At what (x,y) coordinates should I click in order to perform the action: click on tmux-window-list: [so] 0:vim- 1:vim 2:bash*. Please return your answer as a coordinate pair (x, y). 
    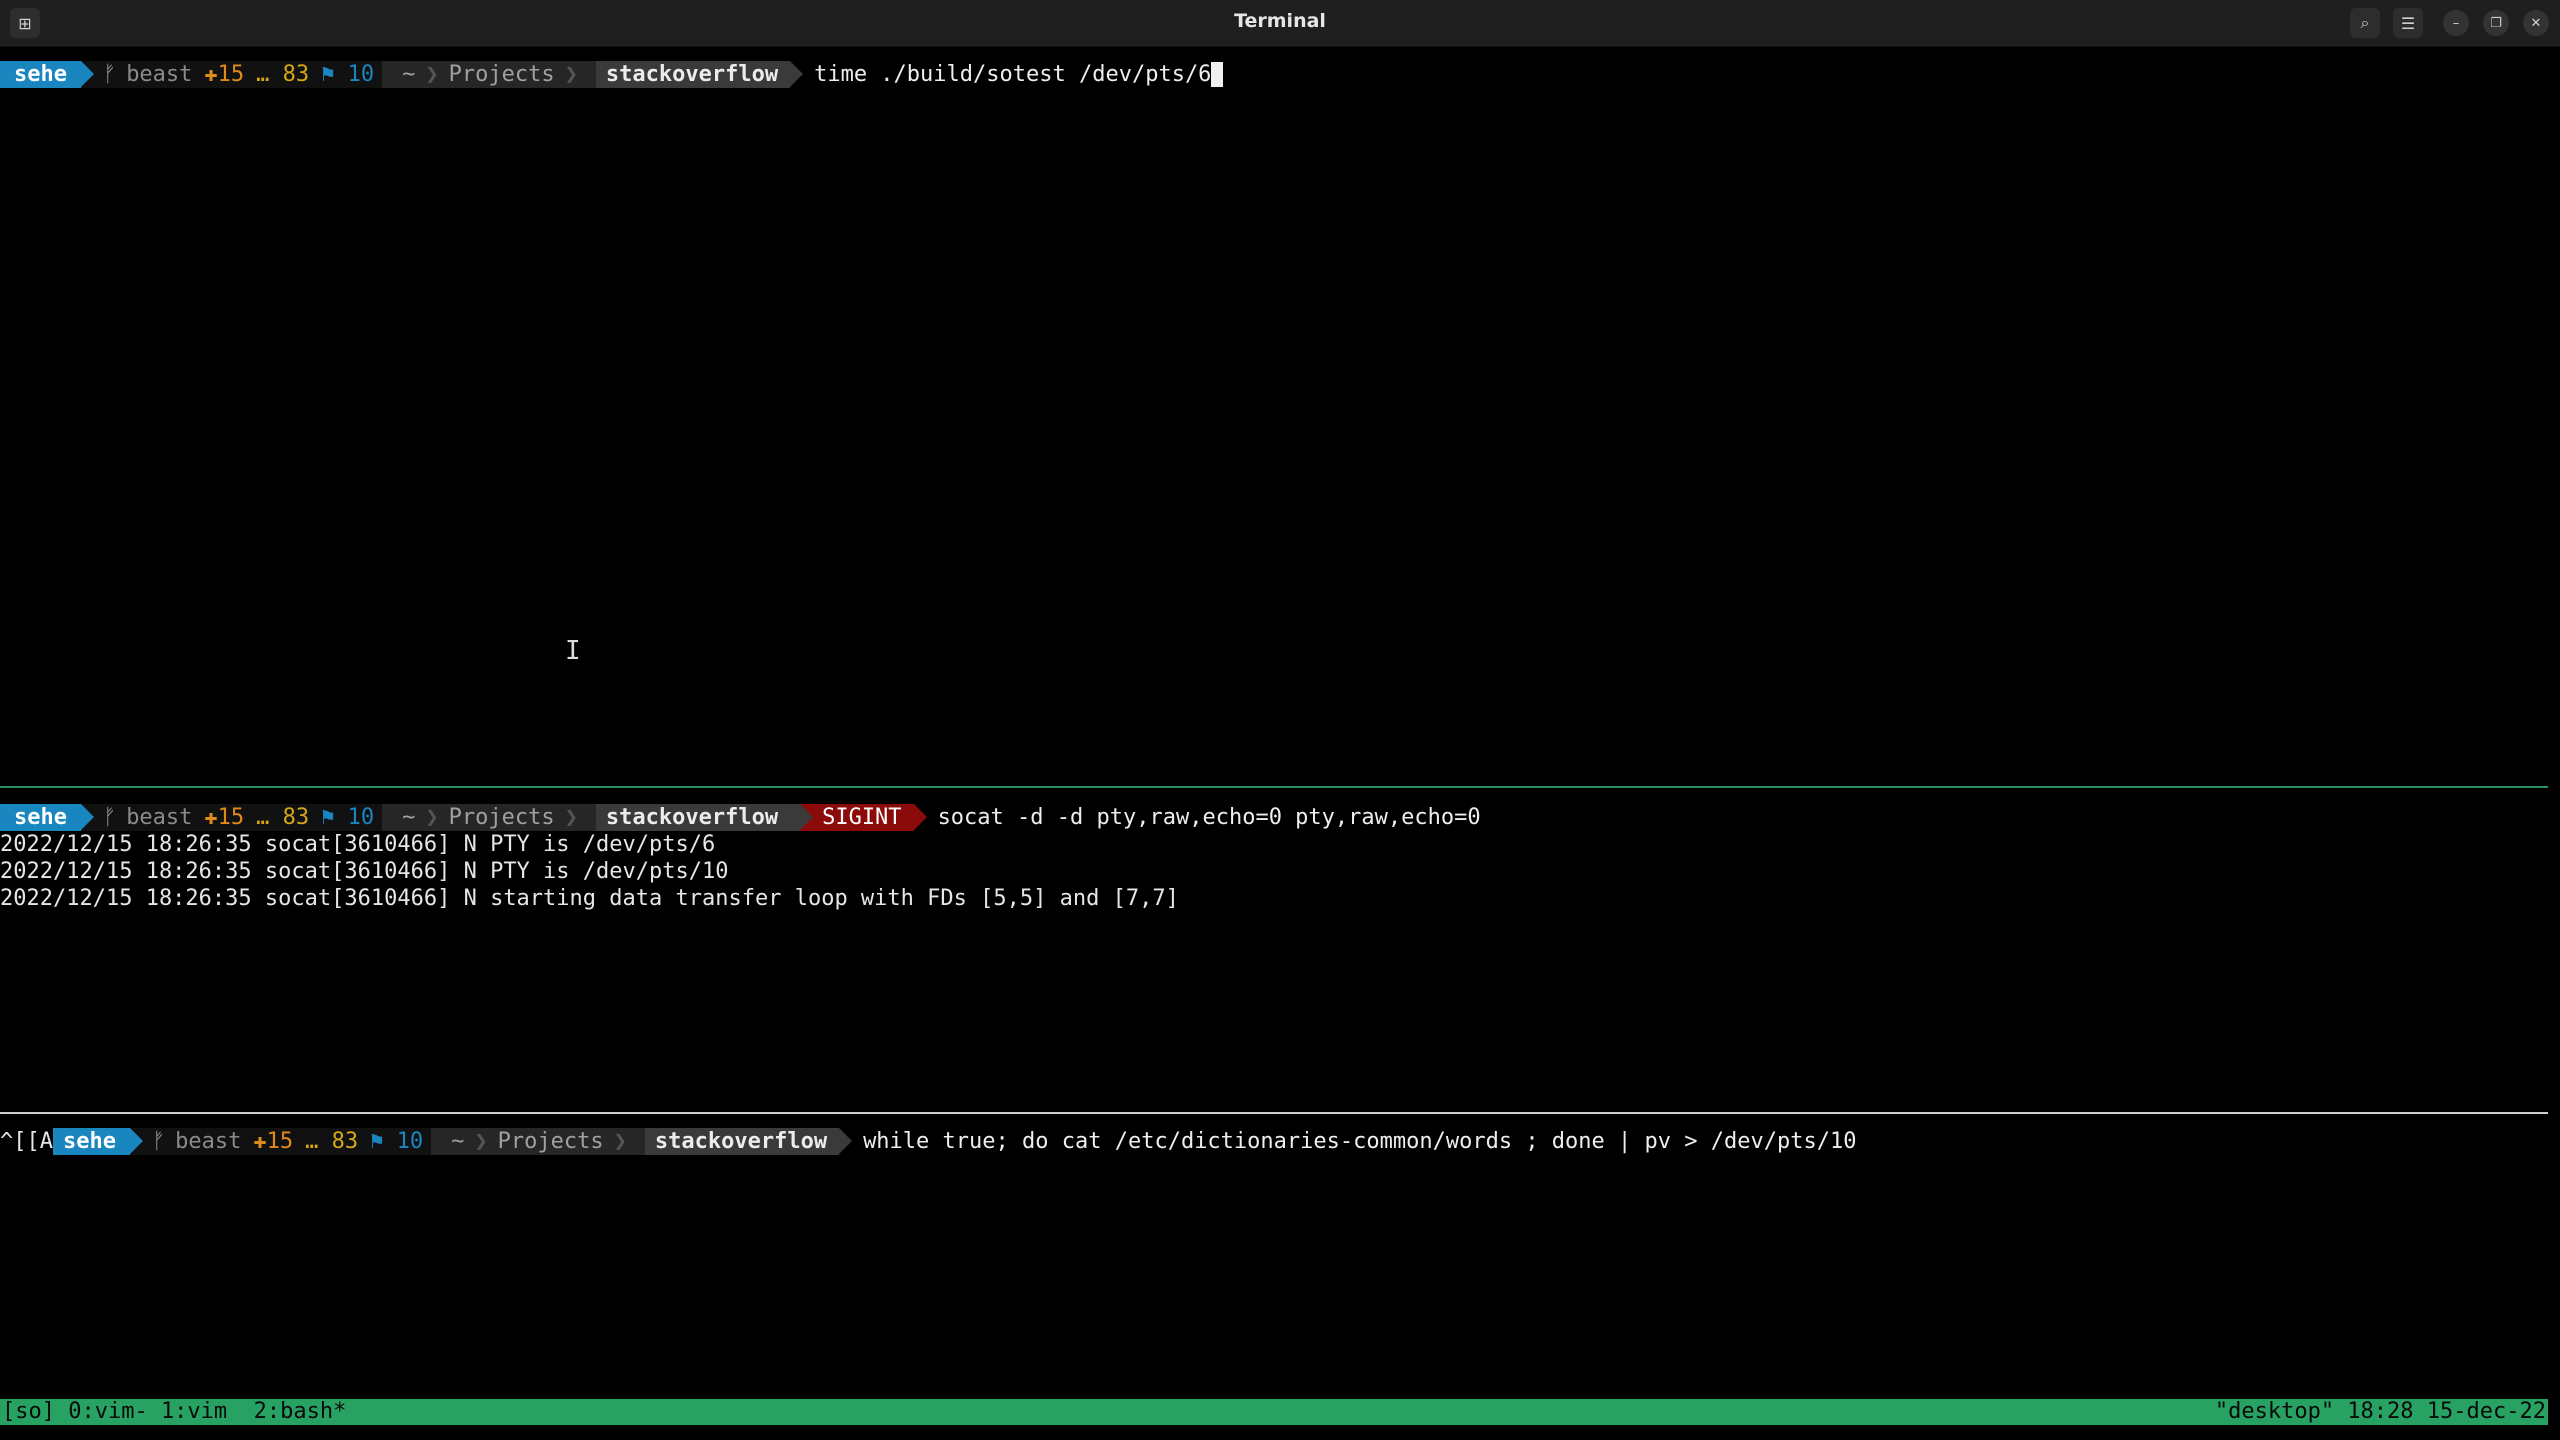
    Looking at the image, I should click on (174, 1412).